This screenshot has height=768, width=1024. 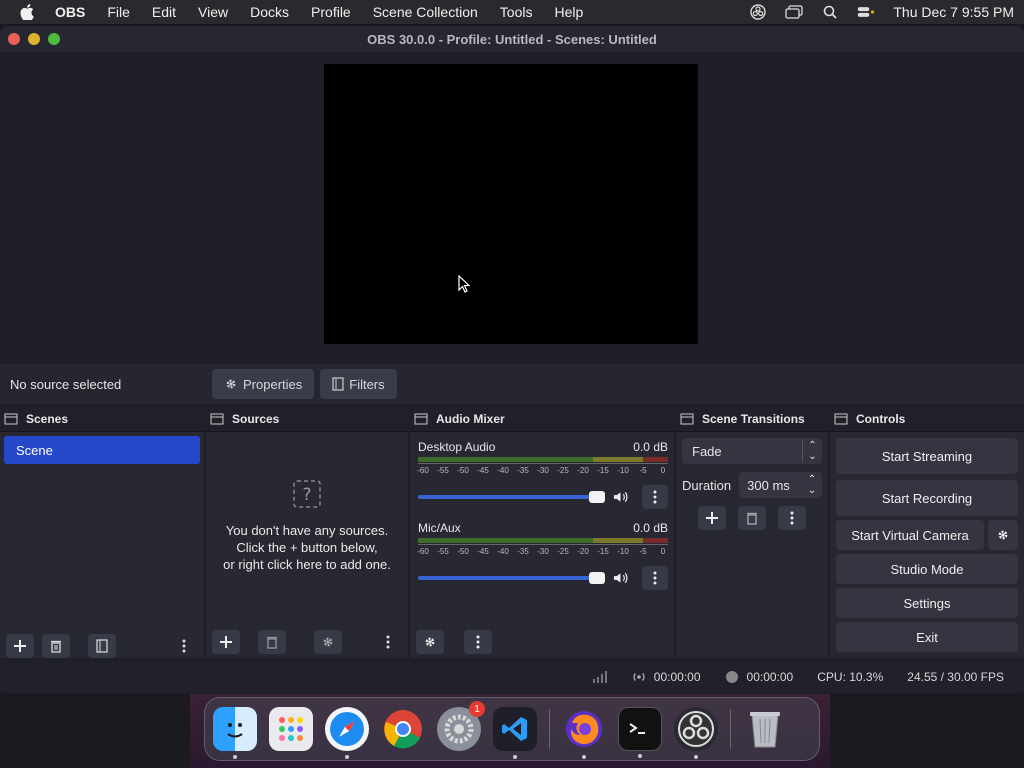 I want to click on remove-transition-button, so click(x=752, y=518).